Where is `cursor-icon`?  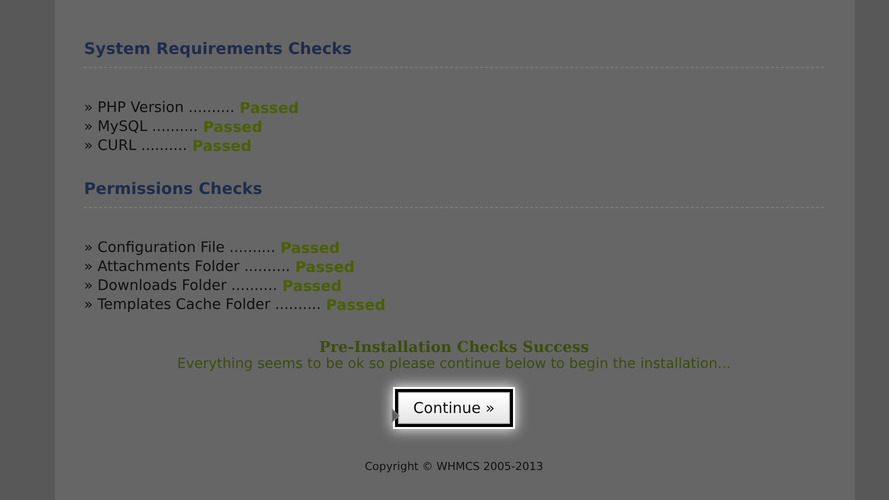
cursor-icon is located at coordinates (395, 416).